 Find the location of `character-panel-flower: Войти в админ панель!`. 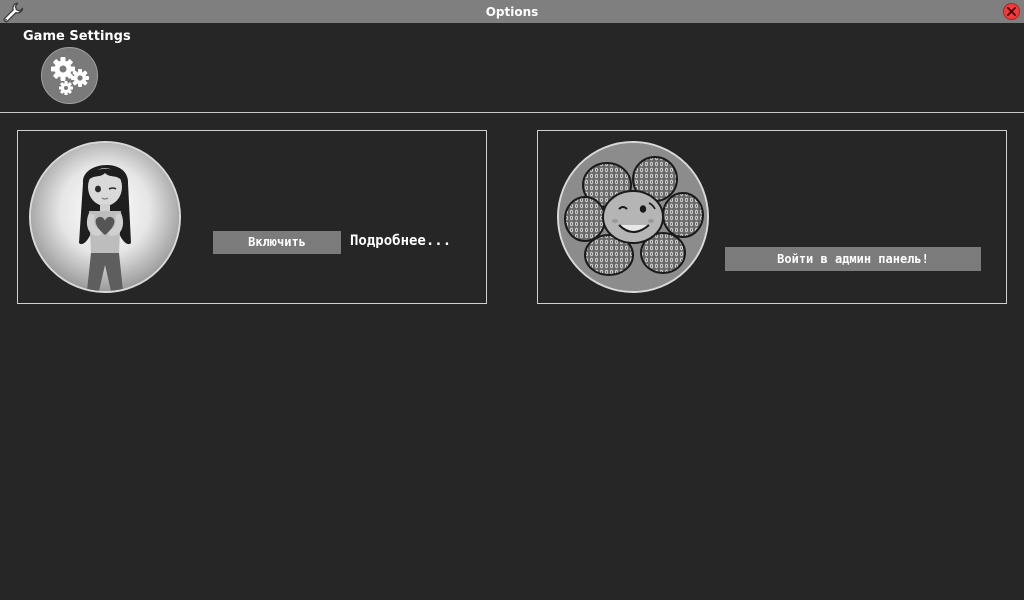

character-panel-flower: Войти в админ панель! is located at coordinates (772, 217).